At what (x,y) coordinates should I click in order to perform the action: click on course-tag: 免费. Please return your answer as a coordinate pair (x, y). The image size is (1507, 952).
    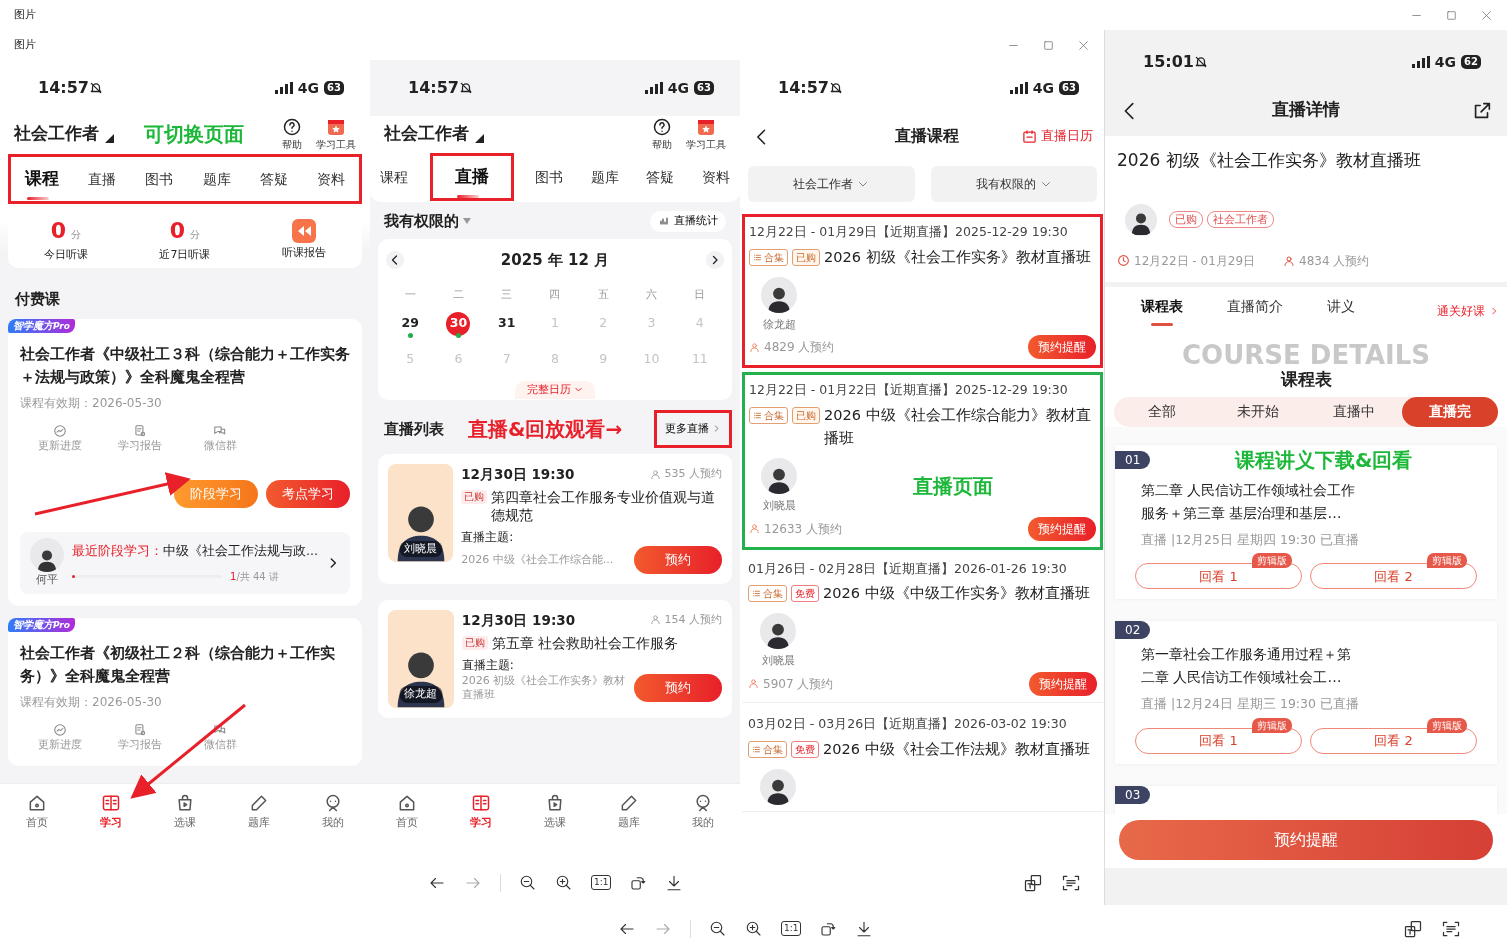
    Looking at the image, I should click on (805, 749).